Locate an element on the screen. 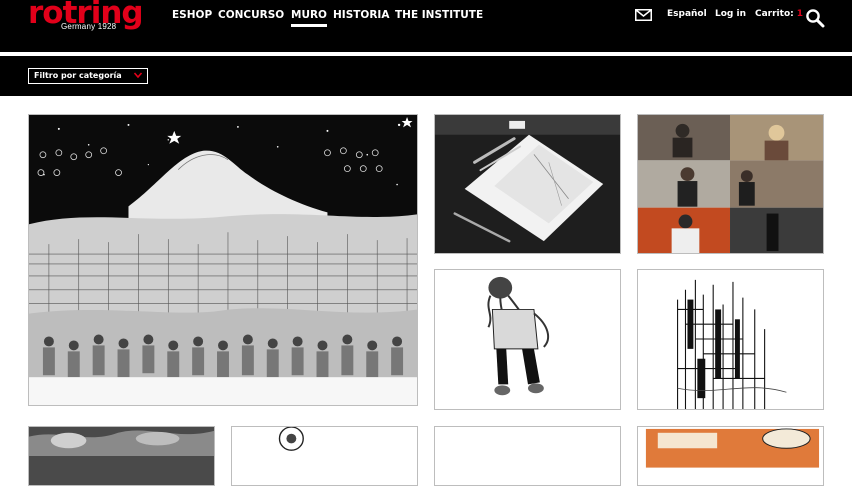  nav-item-the-institute: THE INSTITUTE is located at coordinates (439, 15).